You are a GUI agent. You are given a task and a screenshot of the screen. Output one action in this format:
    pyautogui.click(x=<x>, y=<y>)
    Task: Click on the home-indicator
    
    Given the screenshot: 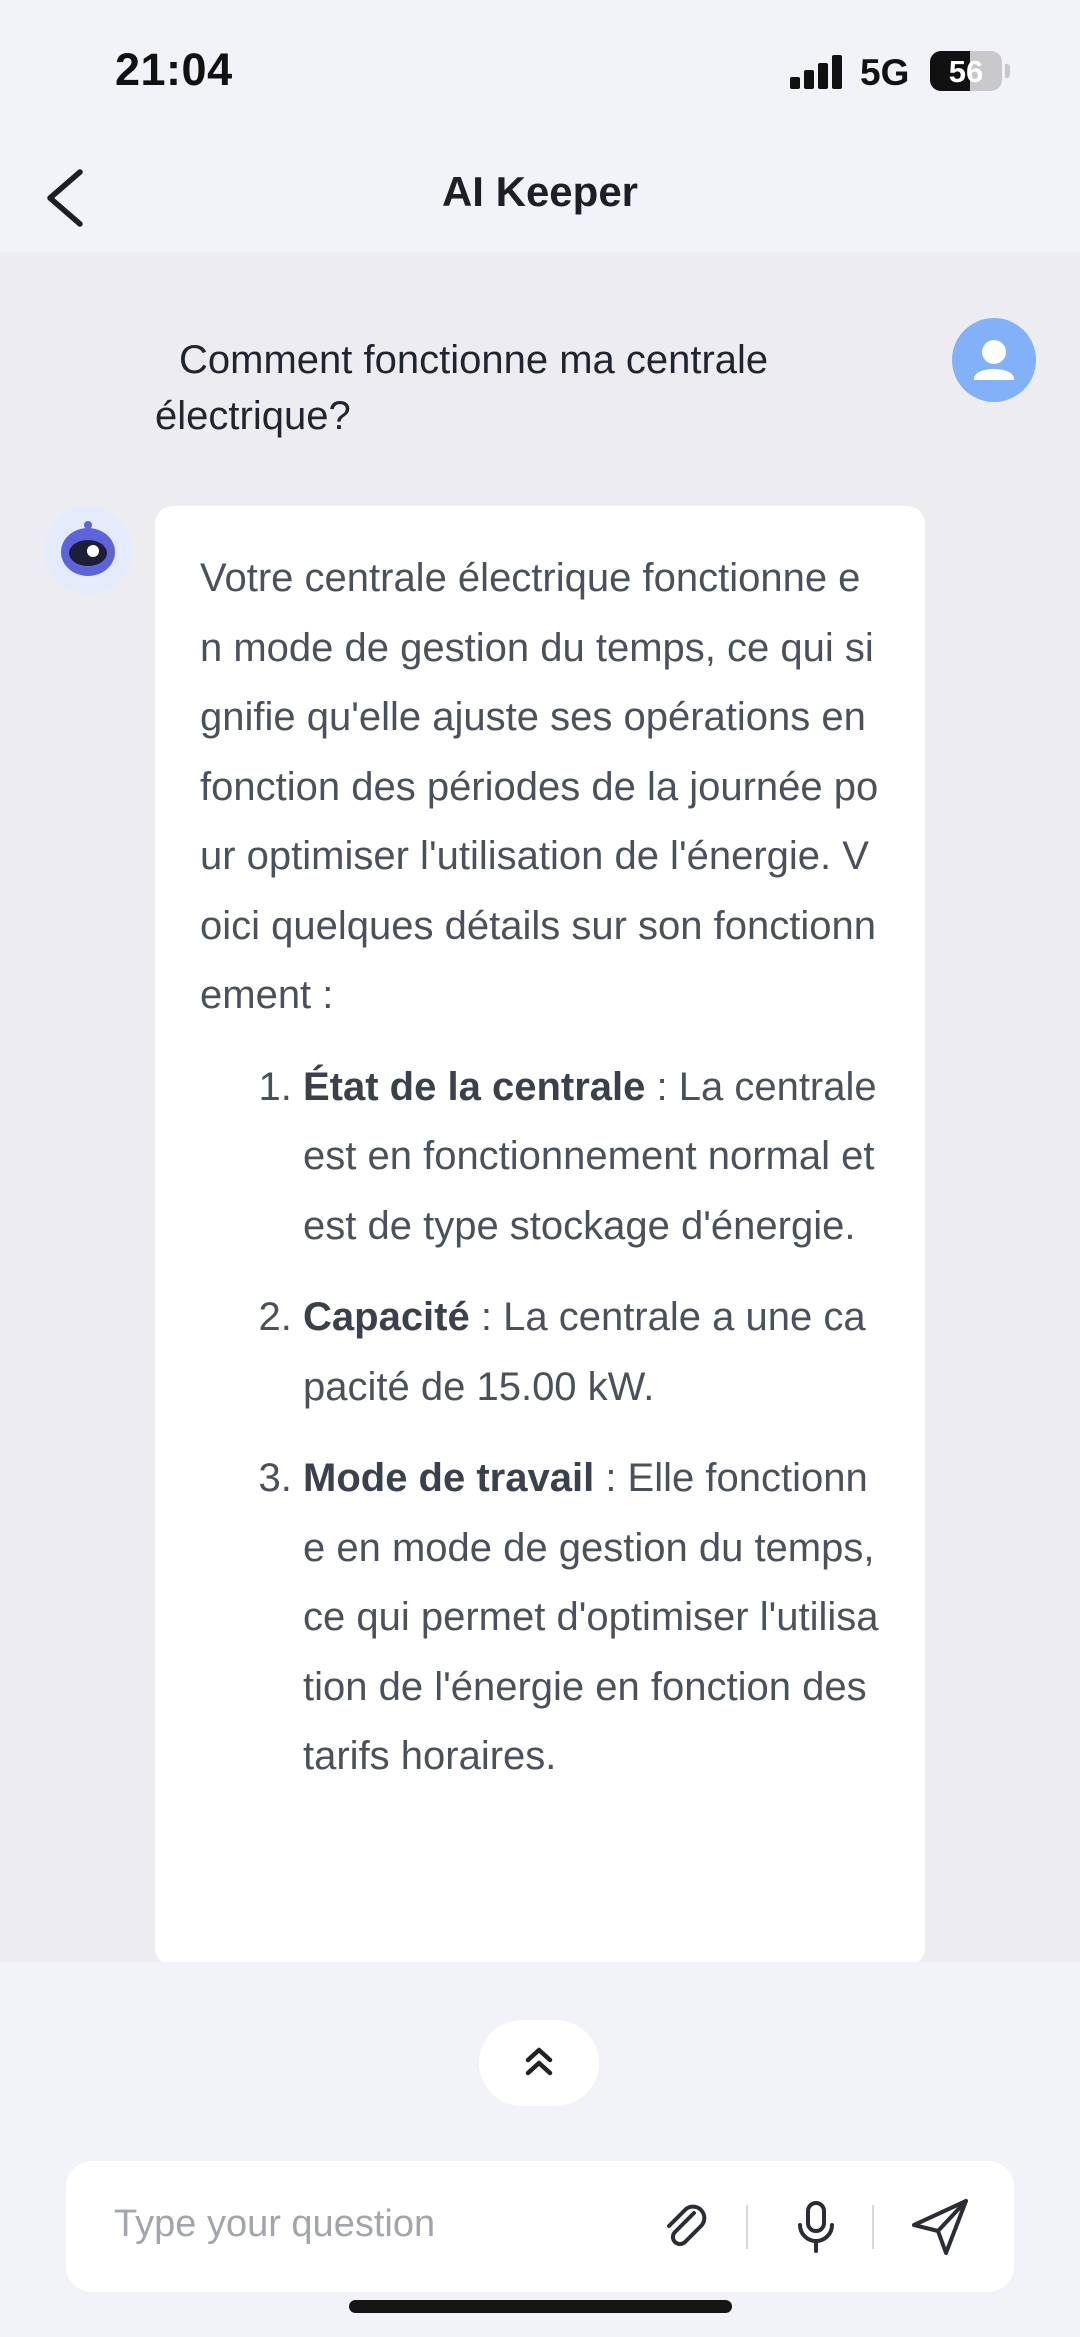 What is the action you would take?
    pyautogui.click(x=540, y=2306)
    